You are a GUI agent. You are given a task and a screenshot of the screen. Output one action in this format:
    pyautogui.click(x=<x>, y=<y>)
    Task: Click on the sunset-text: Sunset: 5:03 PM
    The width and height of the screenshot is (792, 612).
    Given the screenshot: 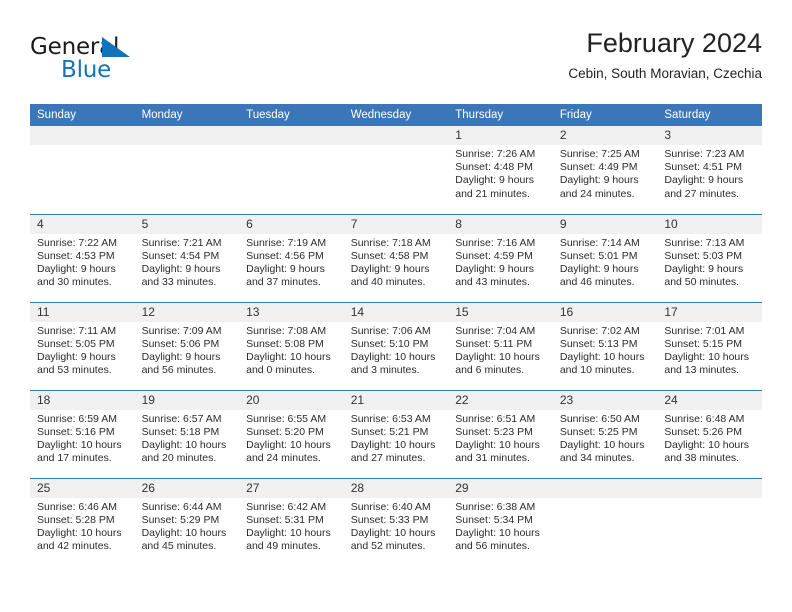 What is the action you would take?
    pyautogui.click(x=703, y=255)
    